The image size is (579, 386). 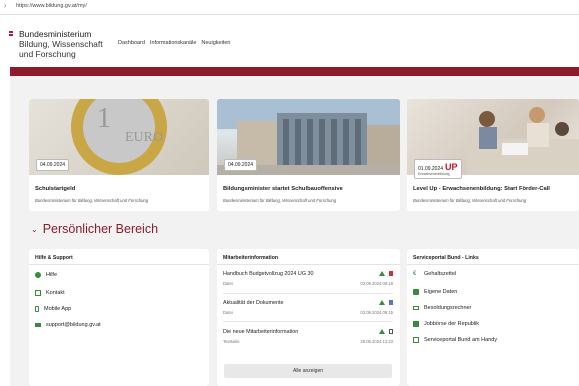 What do you see at coordinates (38, 325) in the screenshot?
I see `mail-icon` at bounding box center [38, 325].